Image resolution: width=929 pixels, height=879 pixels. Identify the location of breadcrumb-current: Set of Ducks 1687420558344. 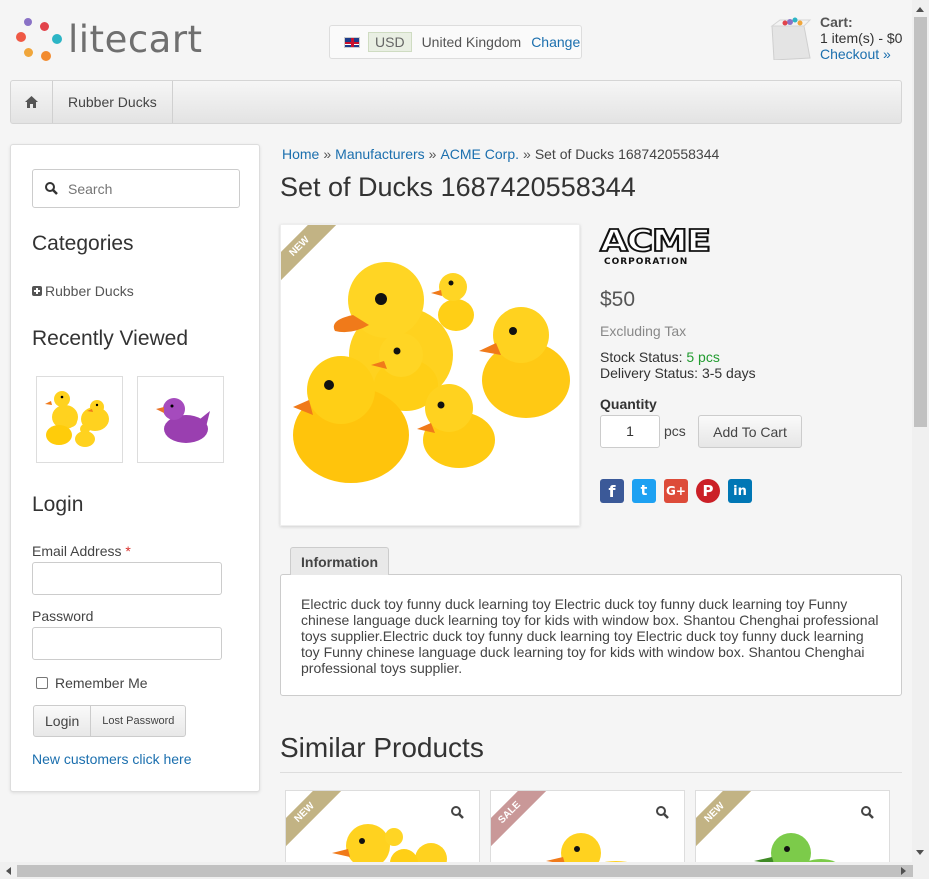
(627, 154).